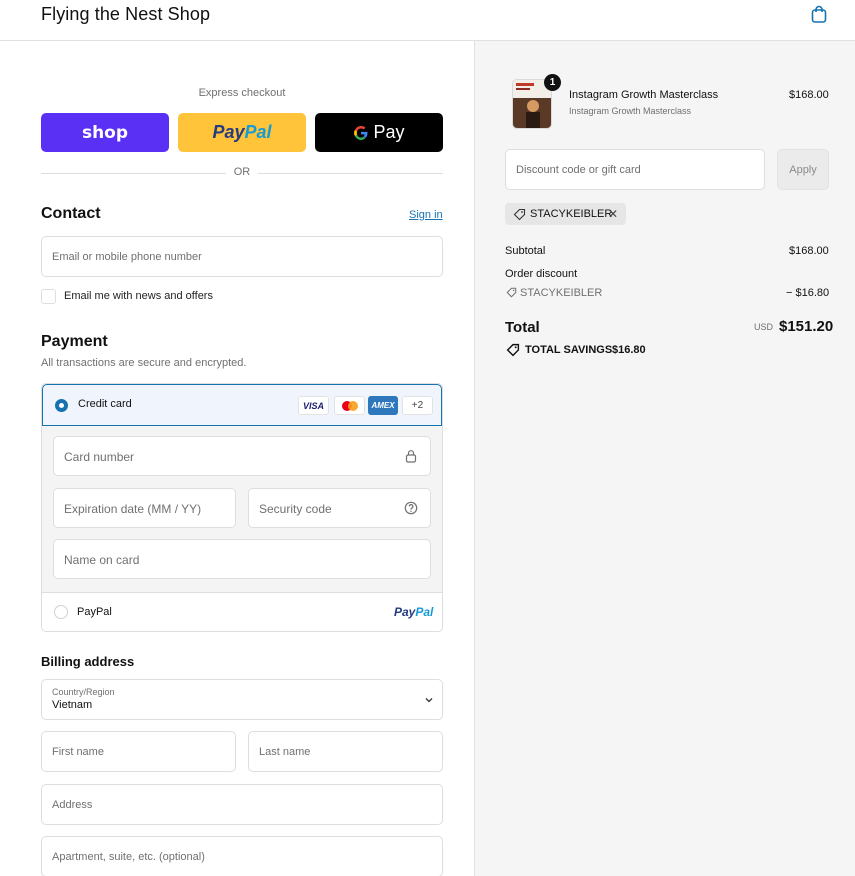 The image size is (855, 876). What do you see at coordinates (541, 274) in the screenshot?
I see `order-discount-label: Order discount` at bounding box center [541, 274].